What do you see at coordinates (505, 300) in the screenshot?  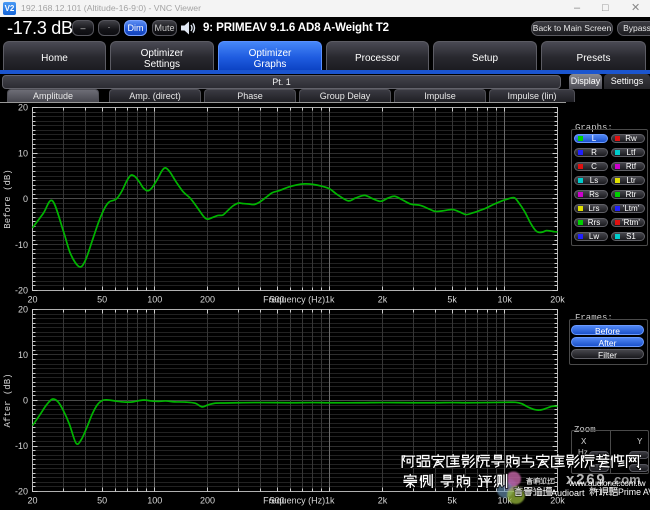 I see `svg-text: 10k` at bounding box center [505, 300].